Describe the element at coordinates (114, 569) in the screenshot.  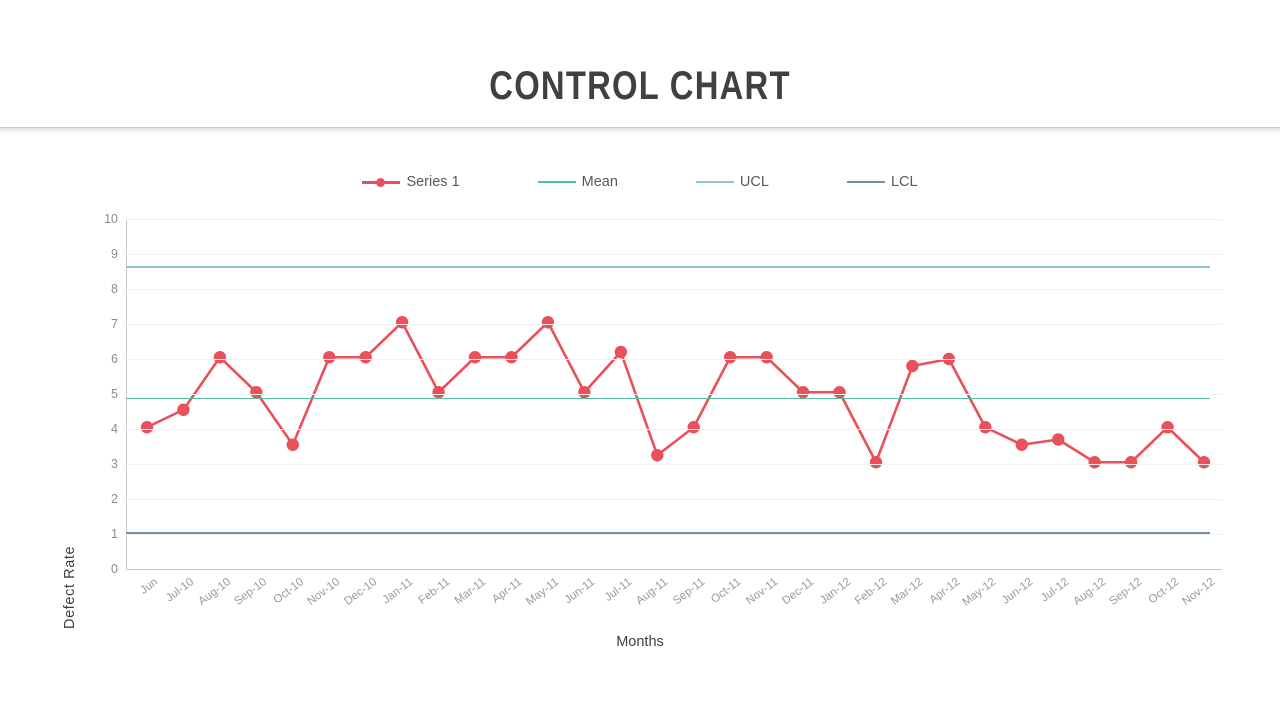
I see `y-axis-tick-label: 0` at that location.